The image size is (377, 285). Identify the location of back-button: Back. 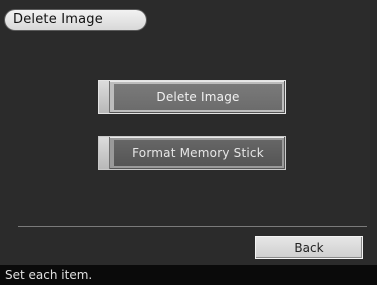
(309, 247).